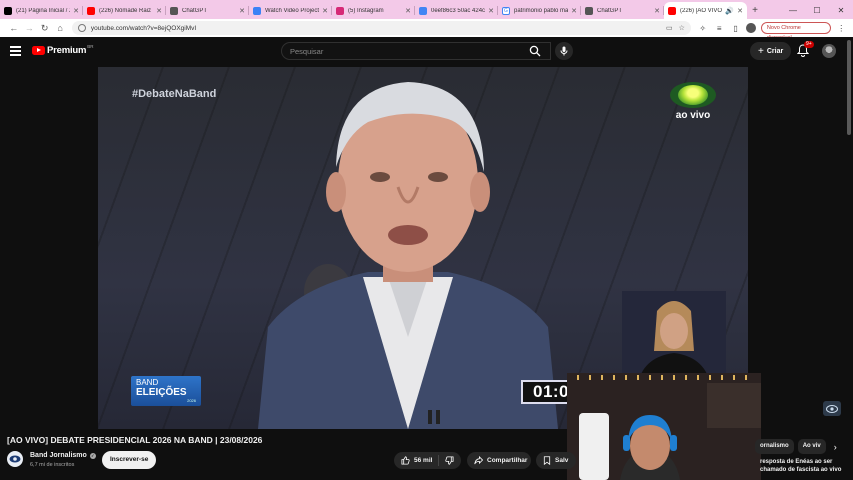 This screenshot has height=480, width=853. What do you see at coordinates (829, 51) in the screenshot?
I see `account-avatar` at bounding box center [829, 51].